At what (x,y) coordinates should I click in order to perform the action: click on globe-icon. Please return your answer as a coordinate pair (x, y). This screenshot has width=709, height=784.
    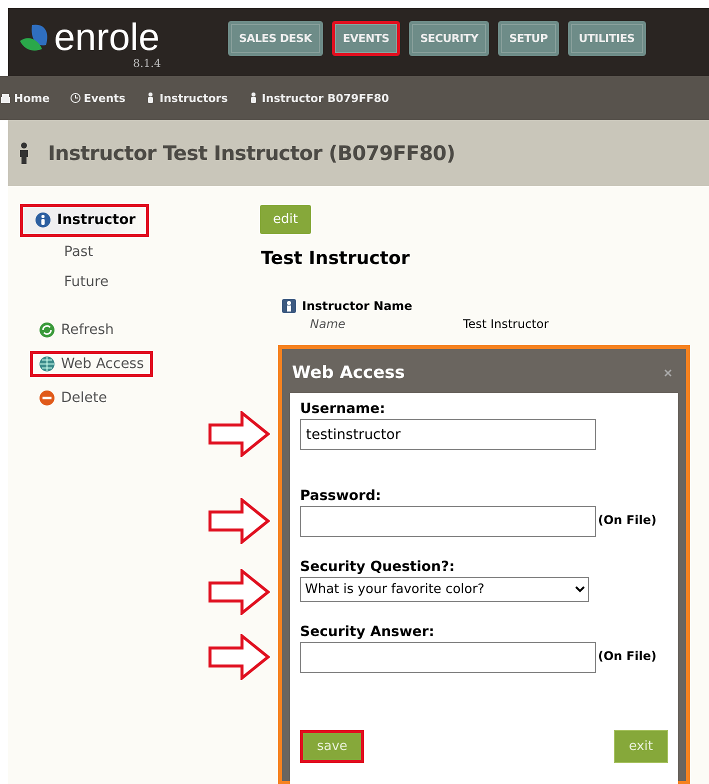
    Looking at the image, I should click on (47, 364).